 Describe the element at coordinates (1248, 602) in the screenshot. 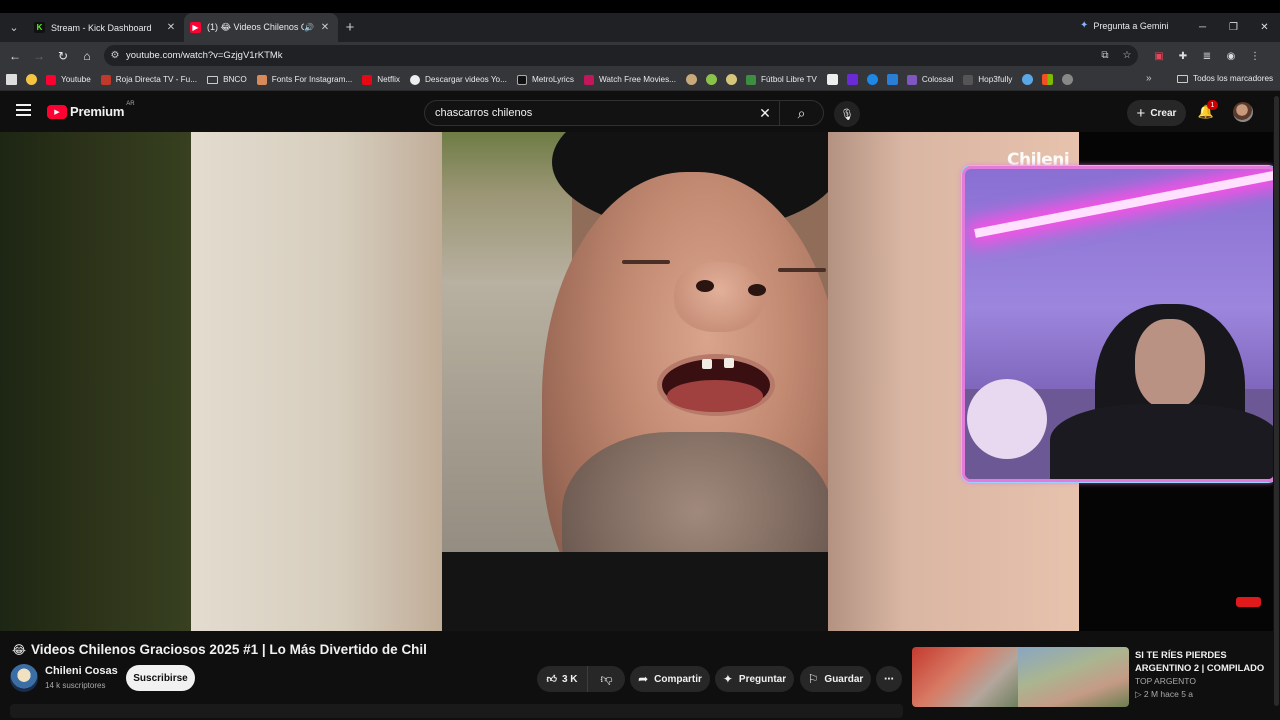

I see `subscribe-watermark-badge` at that location.